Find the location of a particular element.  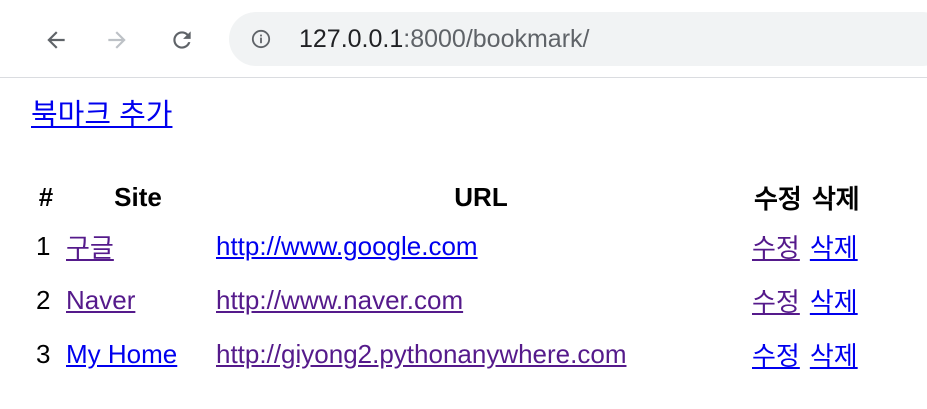

url-text: 127.0.0.1:8000/bookmark/ is located at coordinates (444, 39).